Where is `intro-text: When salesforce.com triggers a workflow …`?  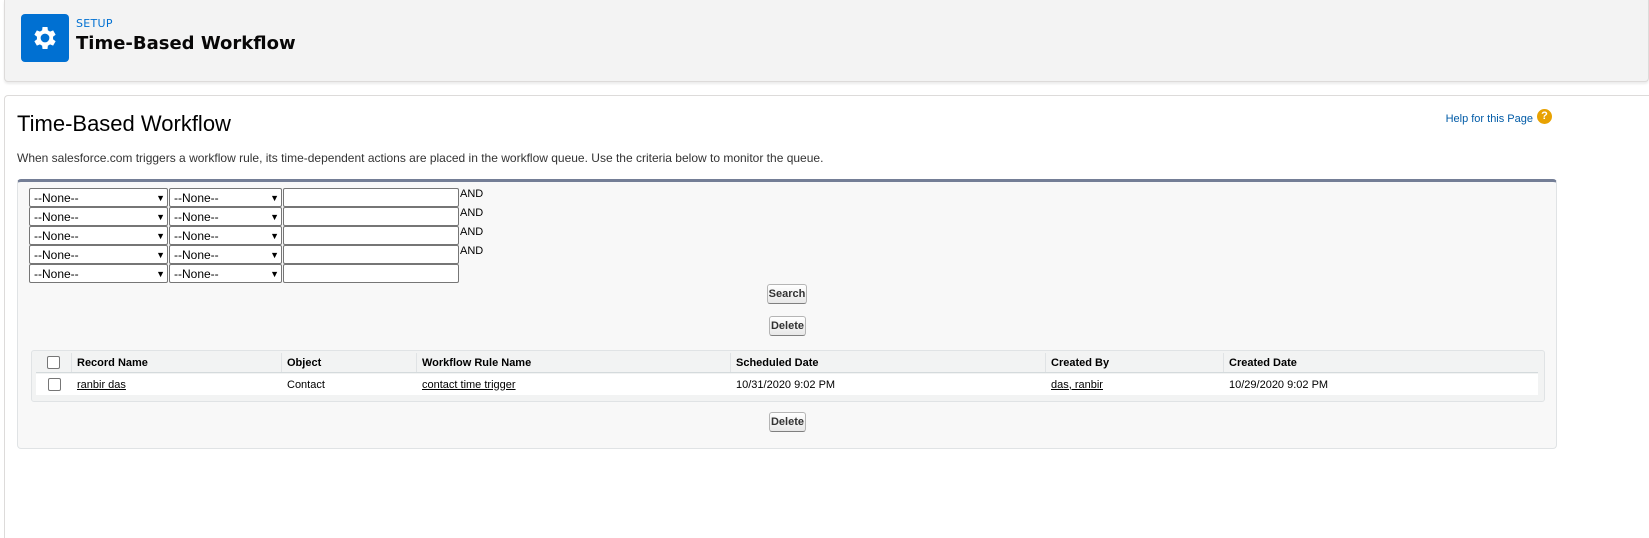
intro-text: When salesforce.com triggers a workflow … is located at coordinates (420, 158).